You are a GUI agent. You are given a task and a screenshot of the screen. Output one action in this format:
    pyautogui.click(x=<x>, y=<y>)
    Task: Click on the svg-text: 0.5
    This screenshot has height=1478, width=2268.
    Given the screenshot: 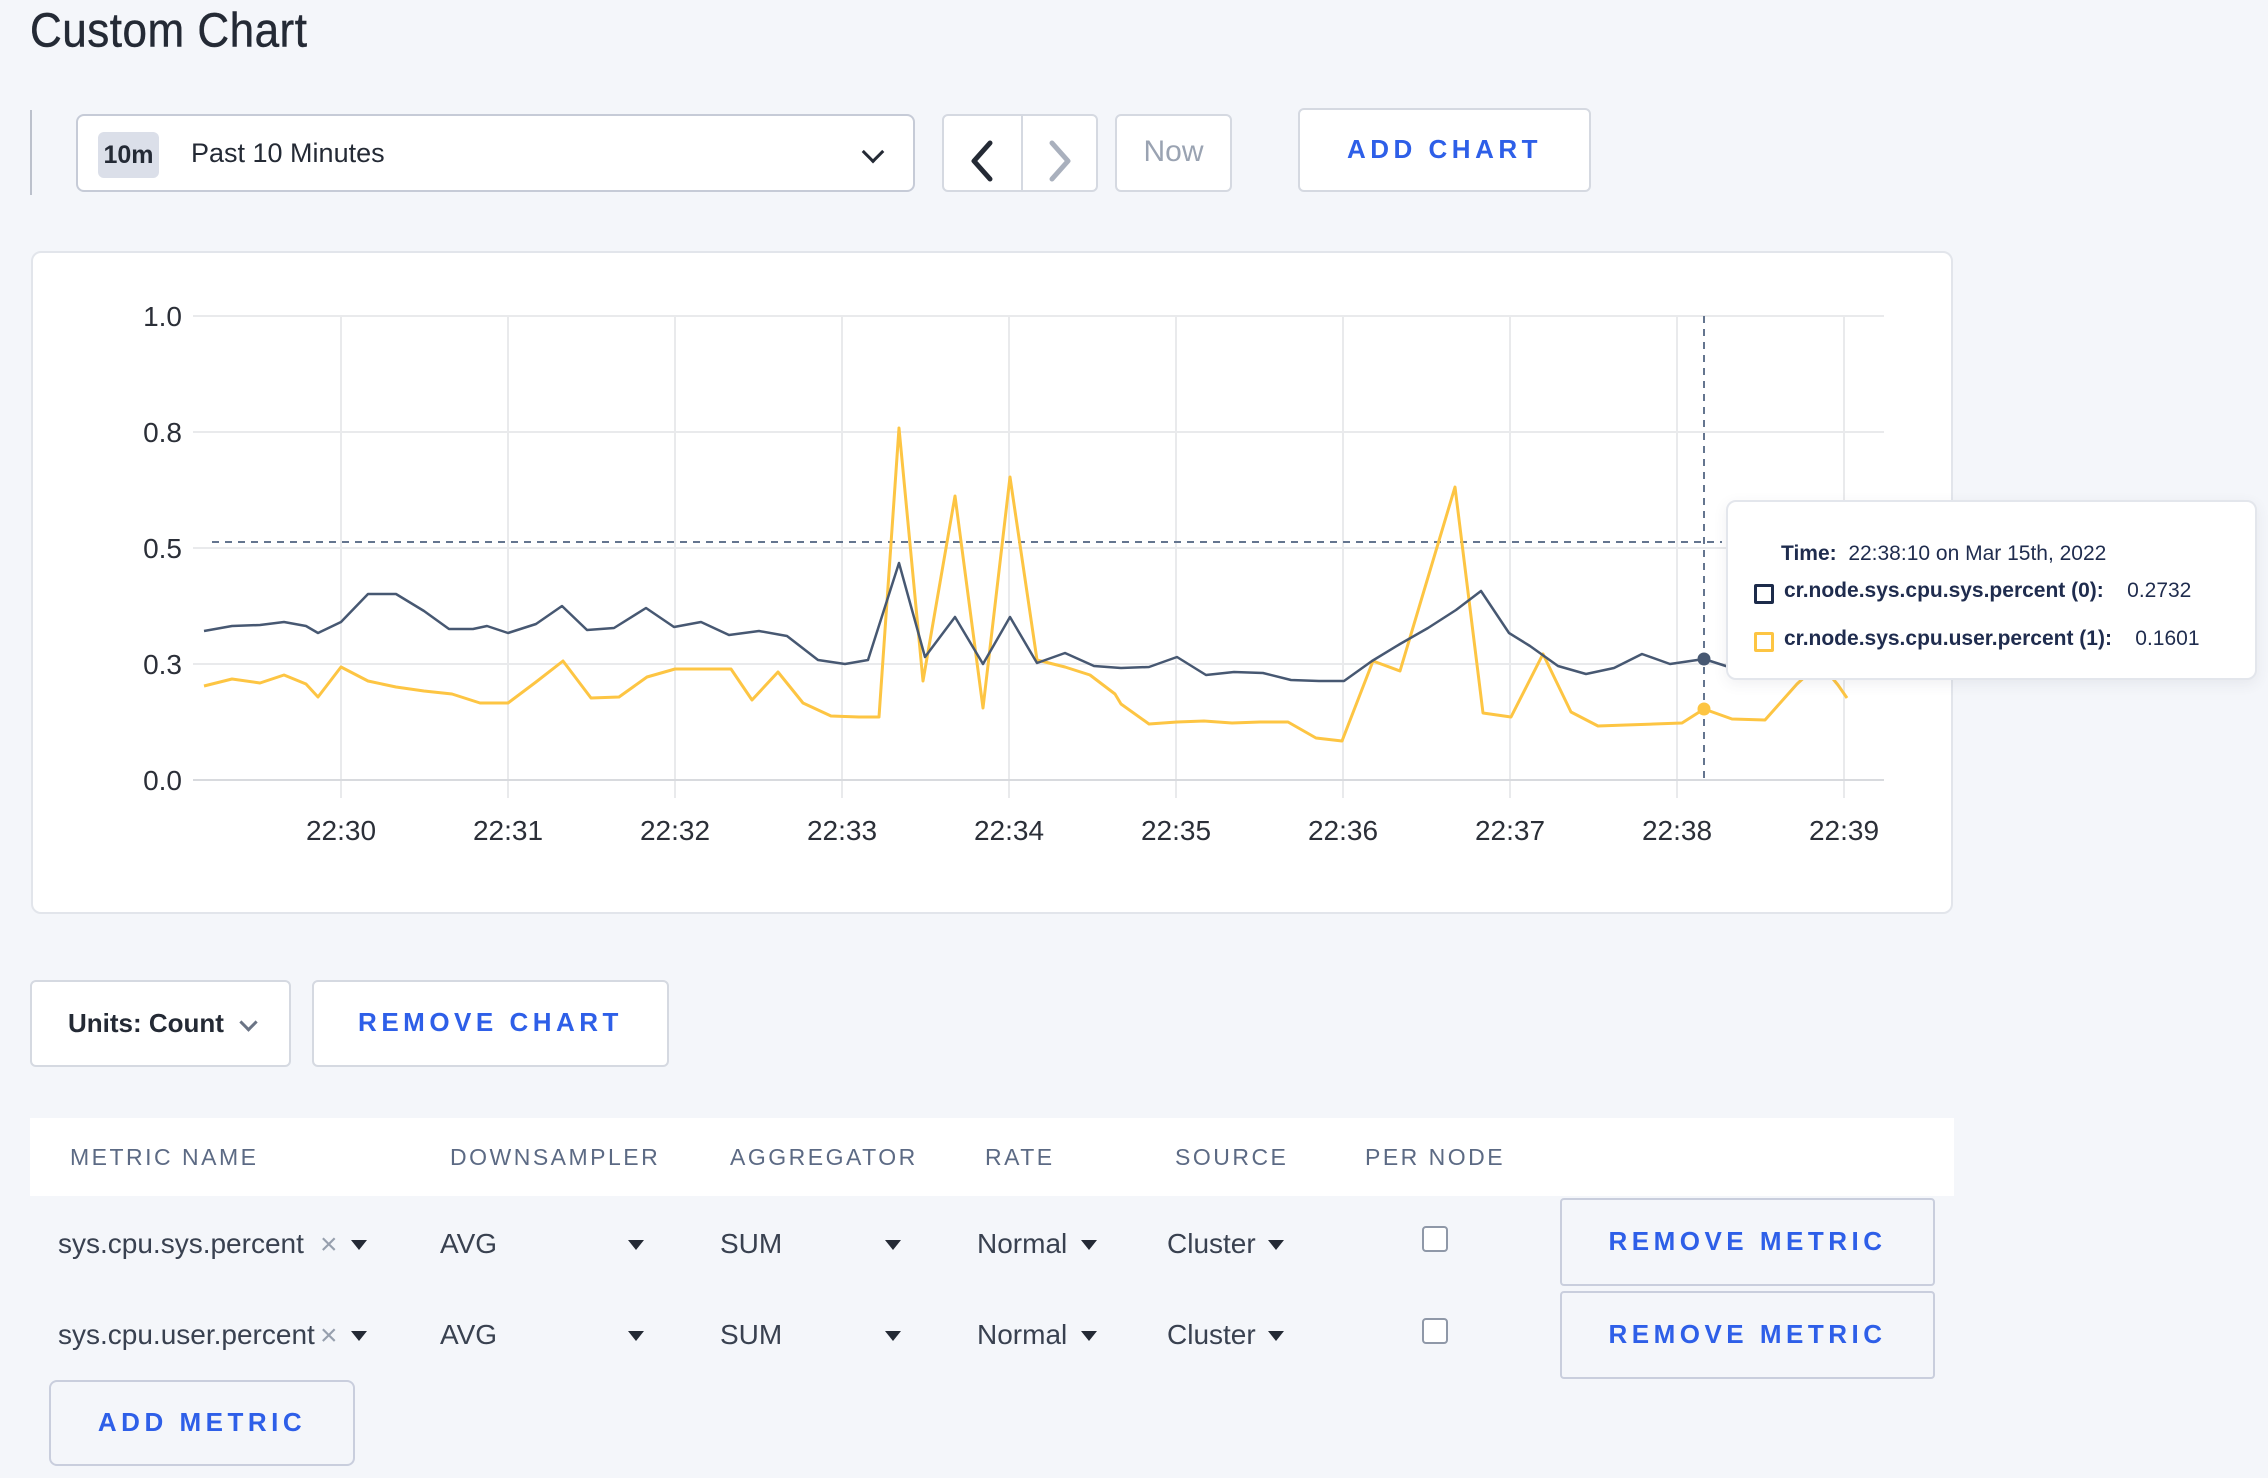 What is the action you would take?
    pyautogui.click(x=162, y=548)
    